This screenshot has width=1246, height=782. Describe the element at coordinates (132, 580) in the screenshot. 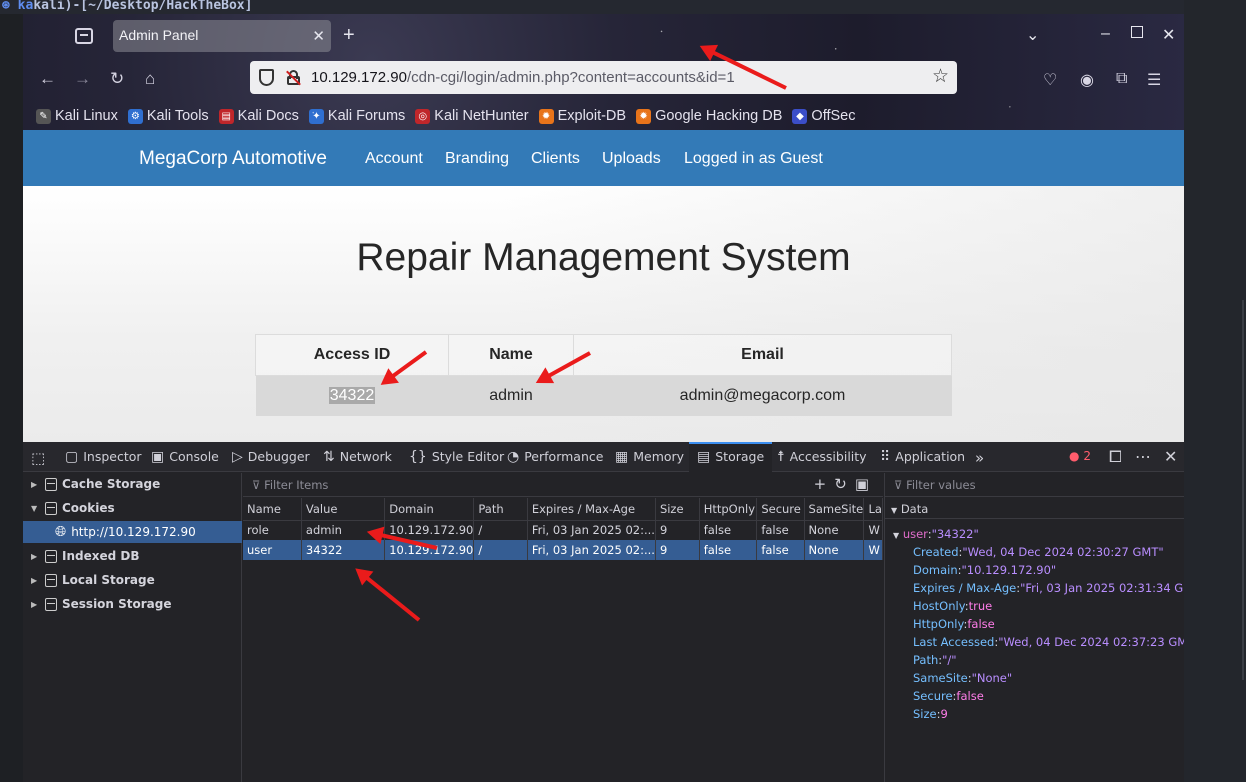

I see `tree-local-storage: ▶ Local Storage` at that location.